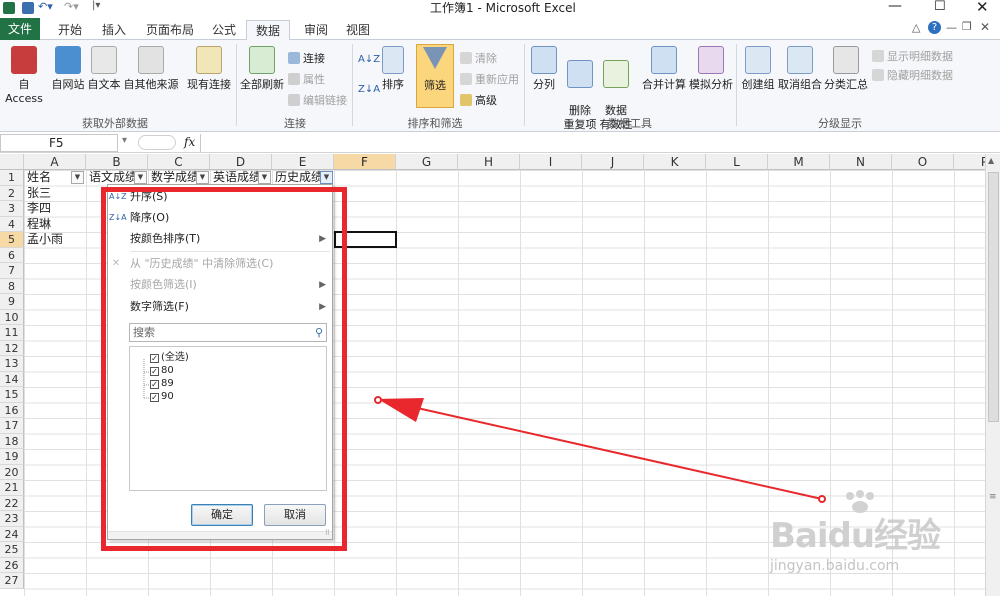 The image size is (1000, 596). What do you see at coordinates (855, 536) in the screenshot?
I see `watermark-brand: Baidu经验` at bounding box center [855, 536].